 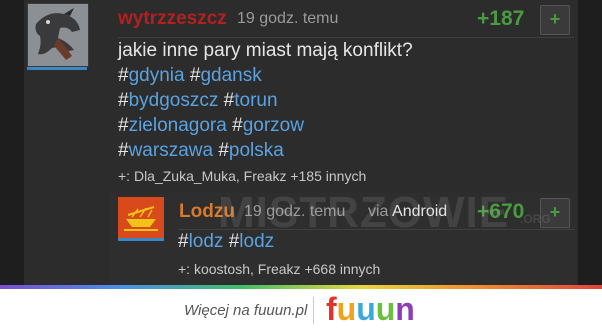 What do you see at coordinates (287, 19) in the screenshot?
I see `comment-timestamp: 19 godz. temu` at bounding box center [287, 19].